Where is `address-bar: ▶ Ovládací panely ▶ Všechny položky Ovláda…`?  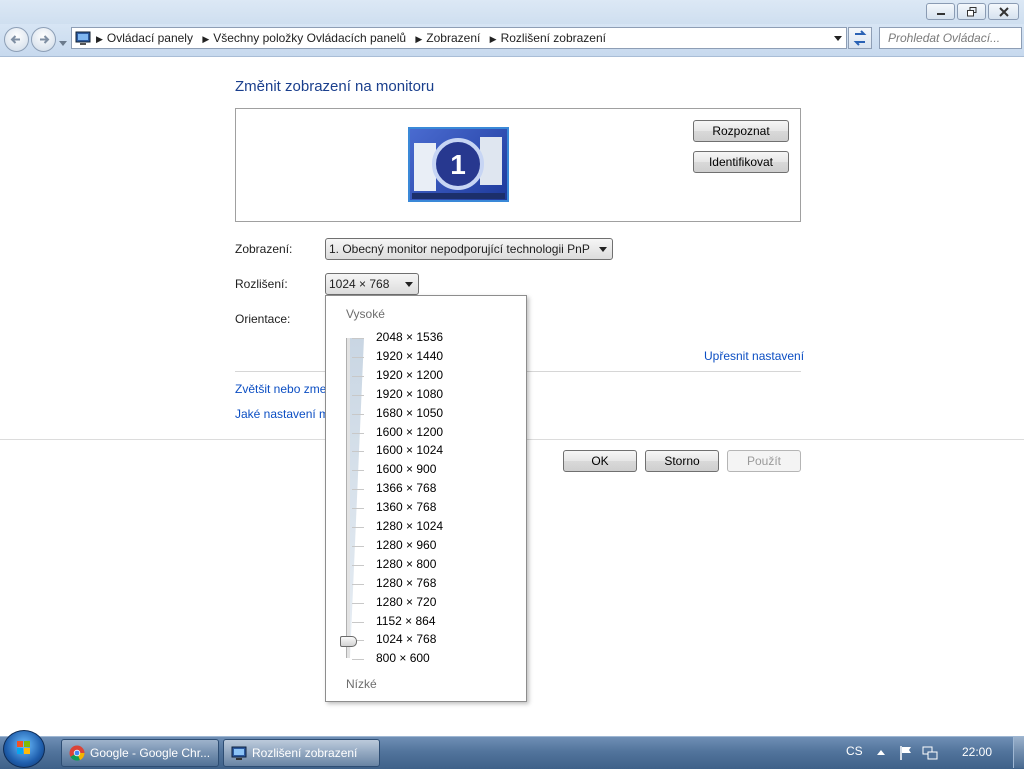
address-bar: ▶ Ovládací panely ▶ Všechny položky Ovláda… is located at coordinates (459, 38).